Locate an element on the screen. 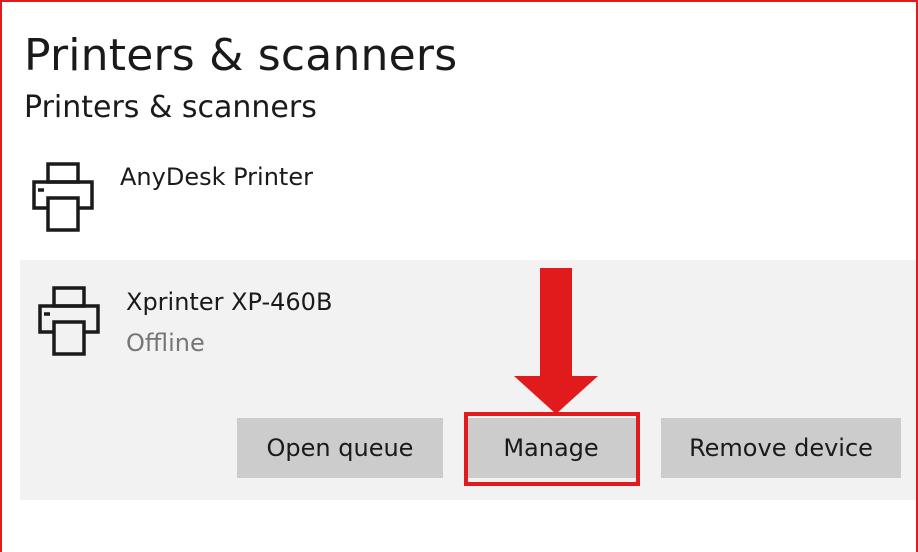 This screenshot has height=552, width=918. device-status: Offline is located at coordinates (165, 343).